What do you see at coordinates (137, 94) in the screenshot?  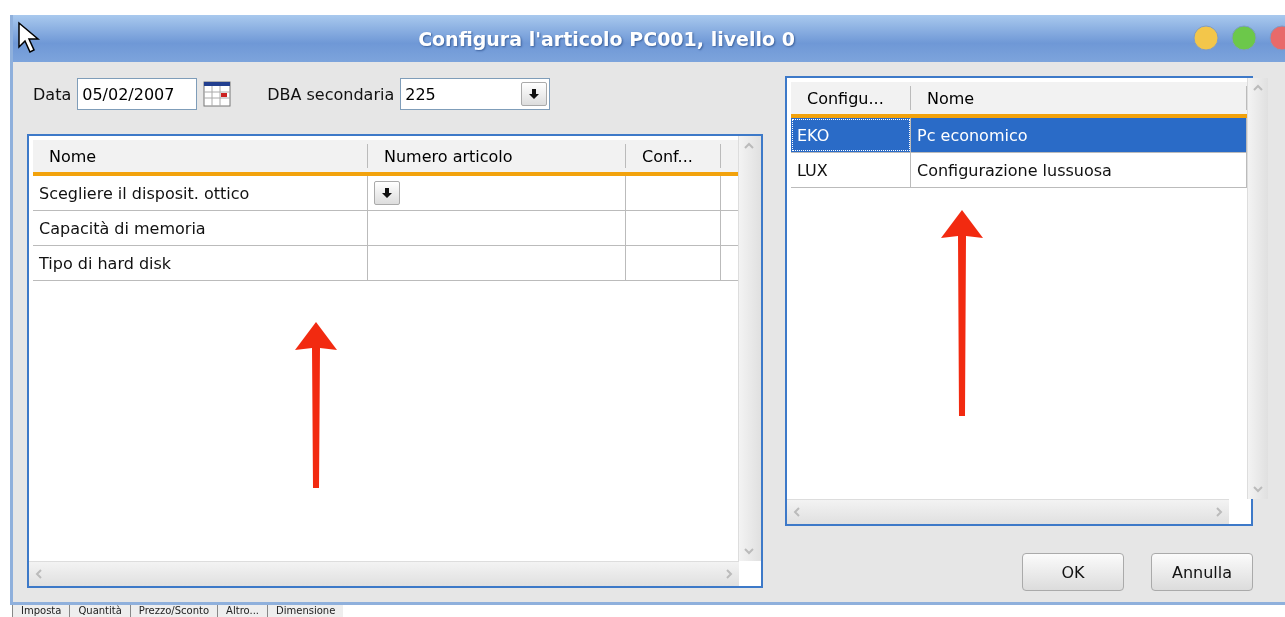 I see `date-field: 05/02/2007` at bounding box center [137, 94].